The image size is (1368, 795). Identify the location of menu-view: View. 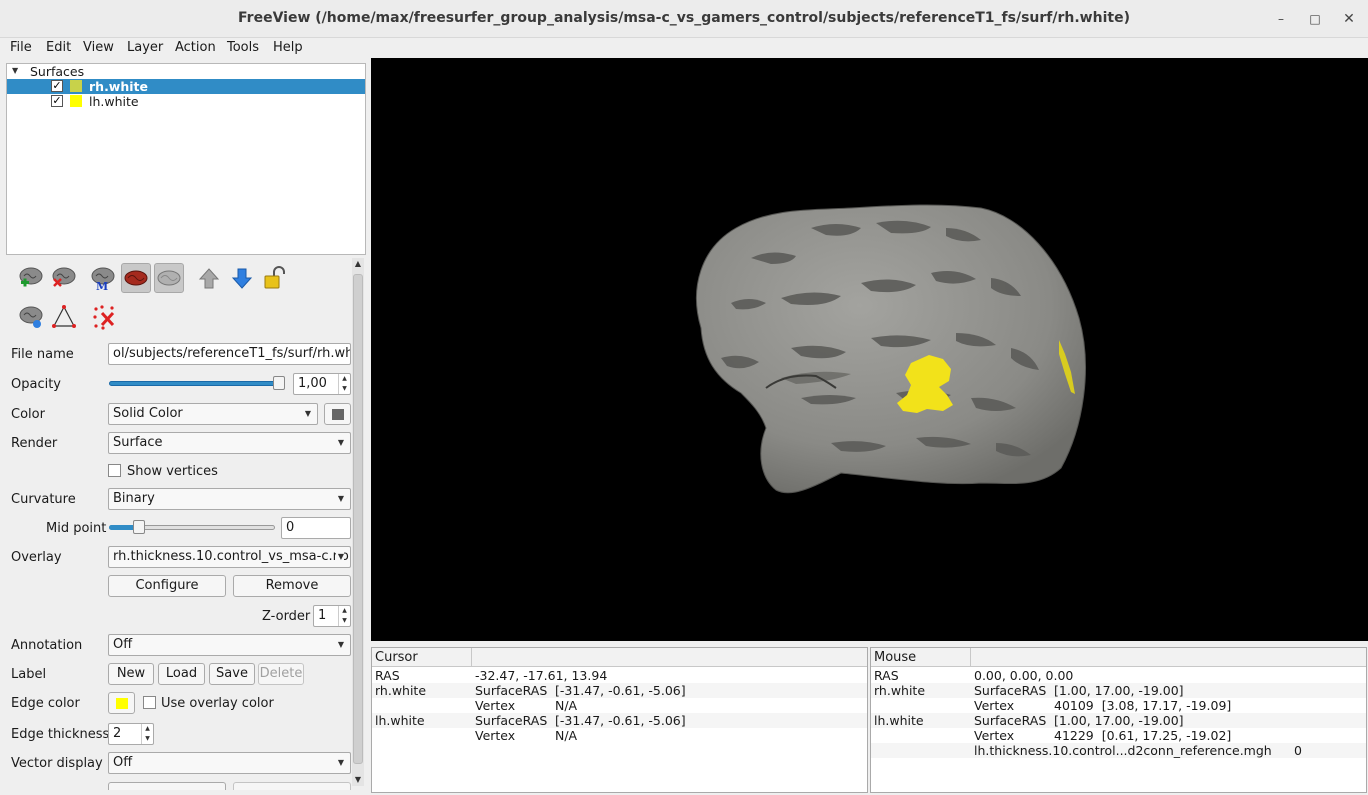
(98, 47).